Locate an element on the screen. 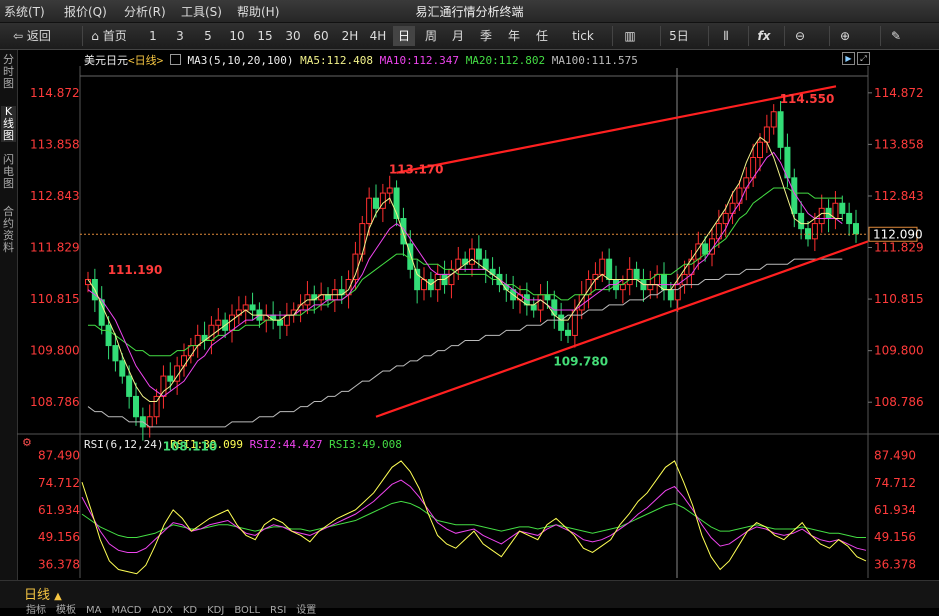 This screenshot has width=939, height=616. price-axis-label-right: 111.829 is located at coordinates (899, 248).